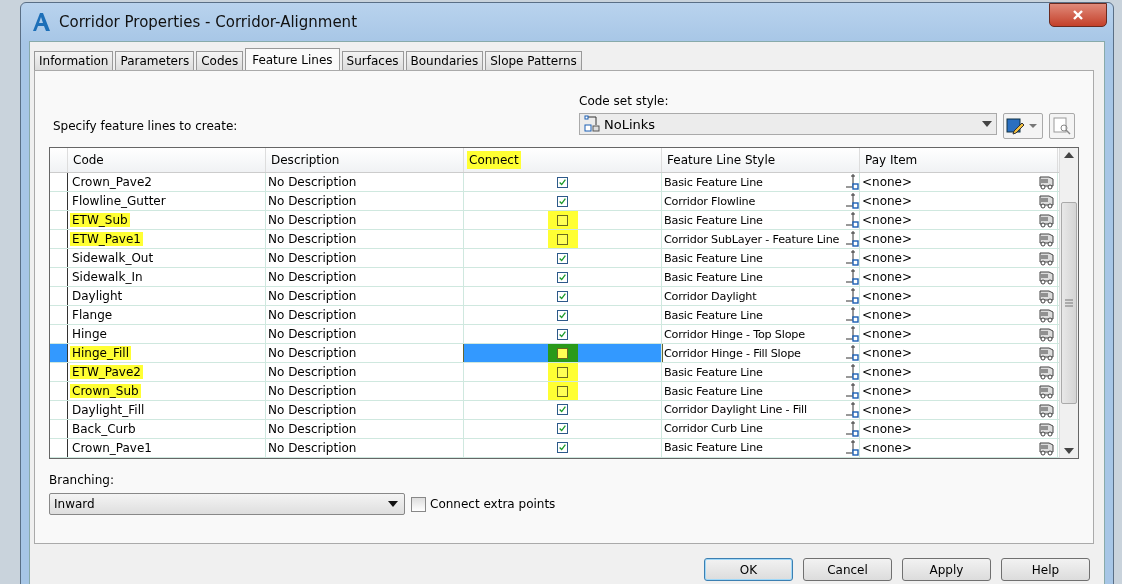 This screenshot has height=584, width=1122. Describe the element at coordinates (88, 160) in the screenshot. I see `column-header: Code` at that location.